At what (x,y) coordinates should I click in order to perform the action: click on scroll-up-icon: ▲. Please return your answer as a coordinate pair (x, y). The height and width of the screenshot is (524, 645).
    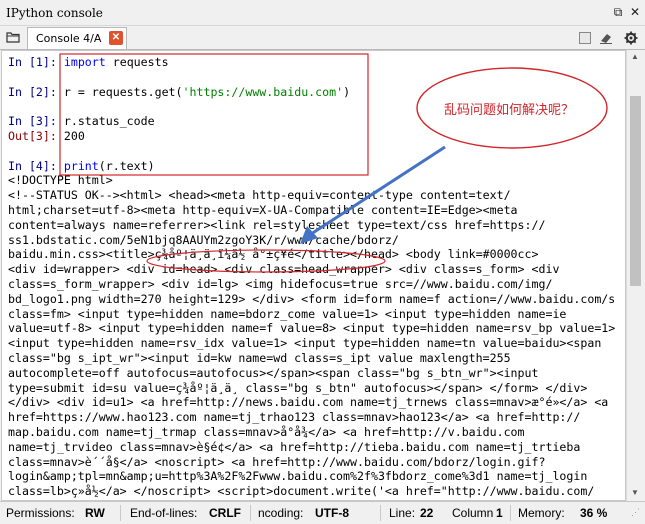
    Looking at the image, I should click on (635, 56).